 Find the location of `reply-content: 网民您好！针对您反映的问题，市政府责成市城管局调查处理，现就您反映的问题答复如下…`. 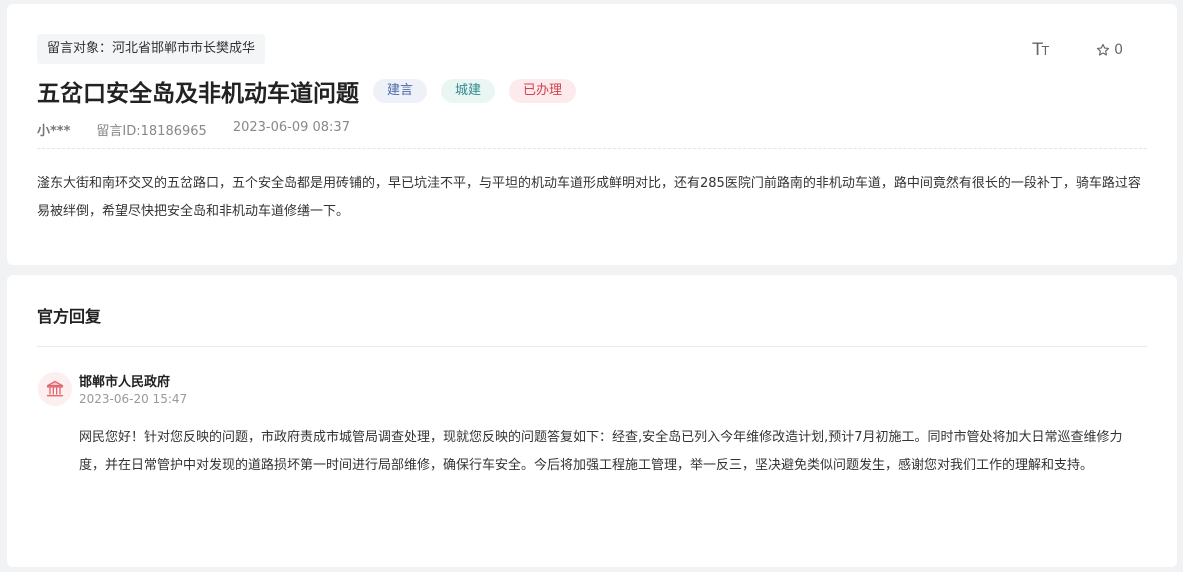

reply-content: 网民您好！针对您反映的问题，市政府责成市城管局调查处理，现就您反映的问题答复如下… is located at coordinates (601, 451).